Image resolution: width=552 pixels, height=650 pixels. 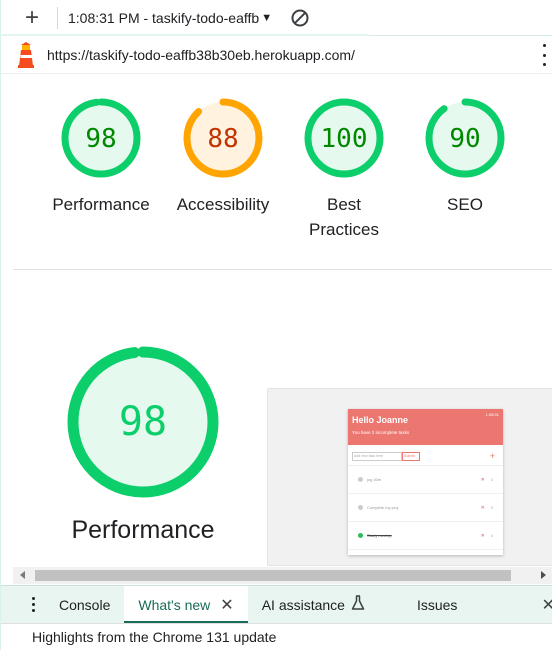 I want to click on performance-heading: Performance, so click(x=143, y=530).